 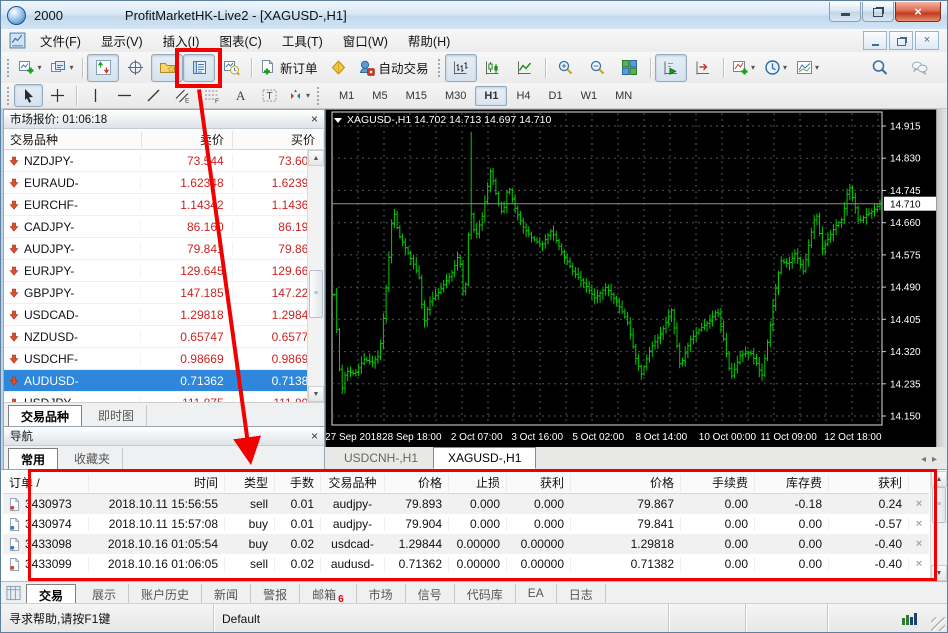 What do you see at coordinates (181, 40) in the screenshot?
I see `menu-insert: 插入(I)` at bounding box center [181, 40].